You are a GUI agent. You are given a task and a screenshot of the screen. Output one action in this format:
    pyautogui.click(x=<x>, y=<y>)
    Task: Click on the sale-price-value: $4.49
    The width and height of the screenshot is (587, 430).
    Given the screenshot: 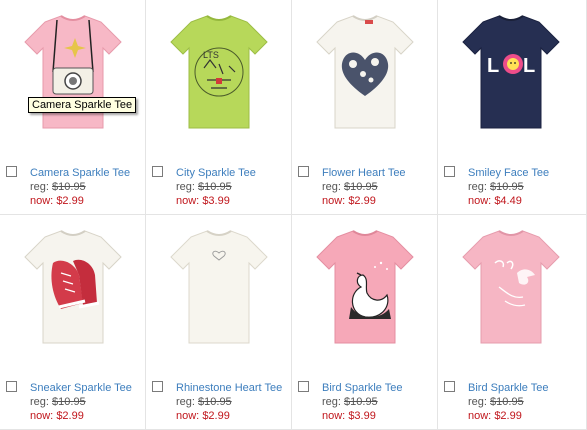 What is the action you would take?
    pyautogui.click(x=508, y=201)
    